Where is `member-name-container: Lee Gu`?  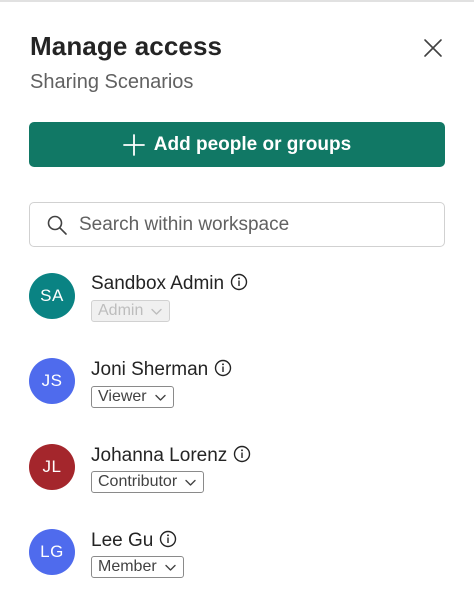 member-name-container: Lee Gu is located at coordinates (134, 541).